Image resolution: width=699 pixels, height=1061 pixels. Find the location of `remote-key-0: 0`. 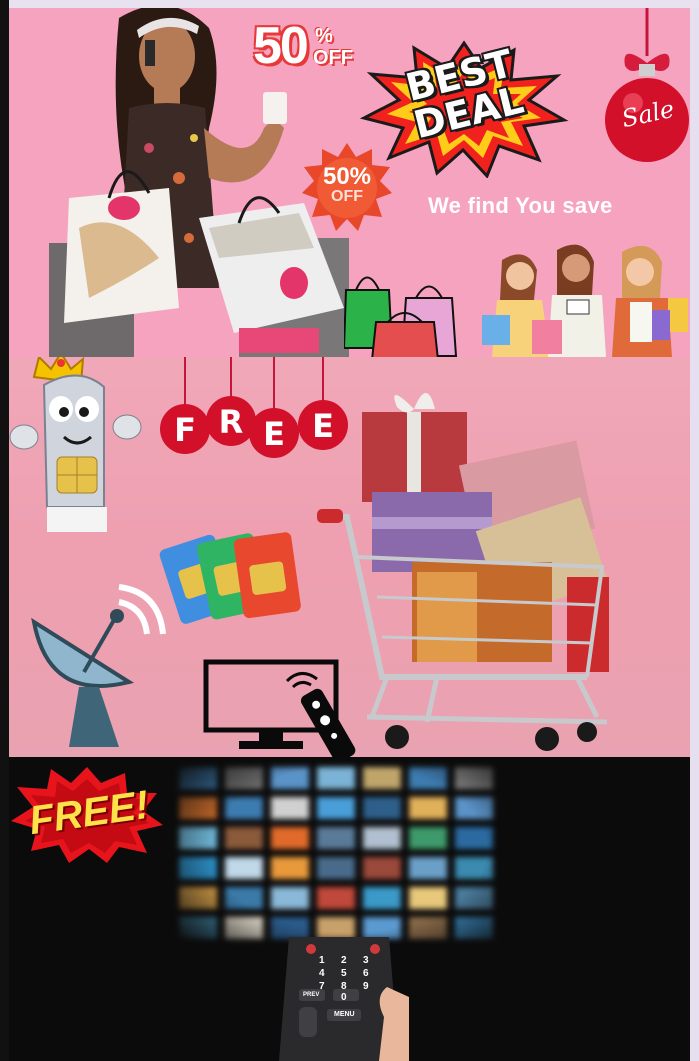

remote-key-0: 0 is located at coordinates (344, 997).